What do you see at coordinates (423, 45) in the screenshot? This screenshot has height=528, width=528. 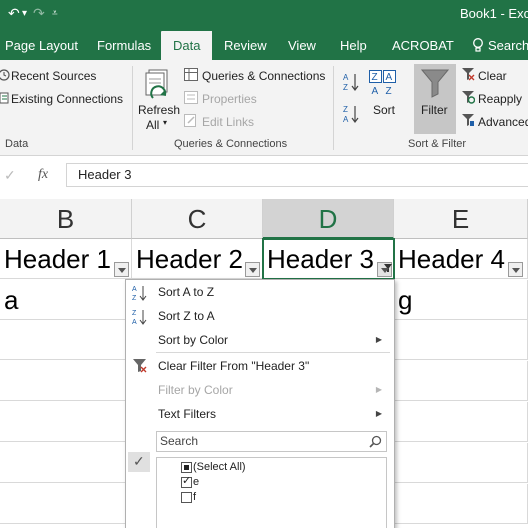 I see `tab-acrobat: ACROBAT` at bounding box center [423, 45].